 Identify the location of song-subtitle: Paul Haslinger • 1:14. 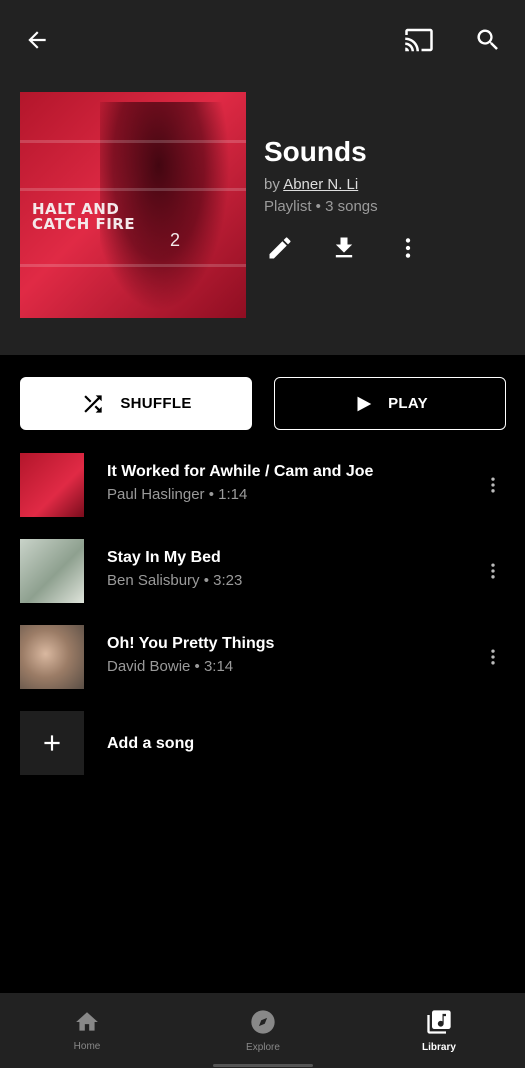
(177, 494).